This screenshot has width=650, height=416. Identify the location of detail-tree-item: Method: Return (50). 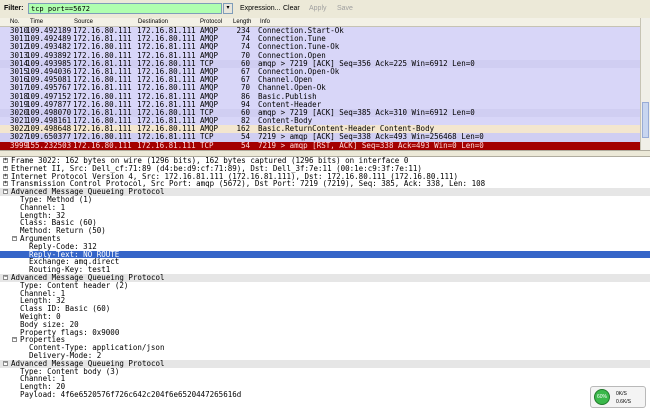
(325, 231).